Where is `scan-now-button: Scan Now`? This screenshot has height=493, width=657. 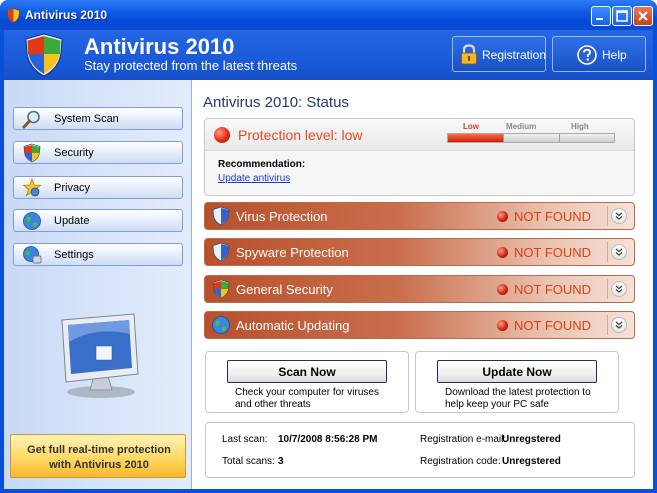
scan-now-button: Scan Now is located at coordinates (307, 371).